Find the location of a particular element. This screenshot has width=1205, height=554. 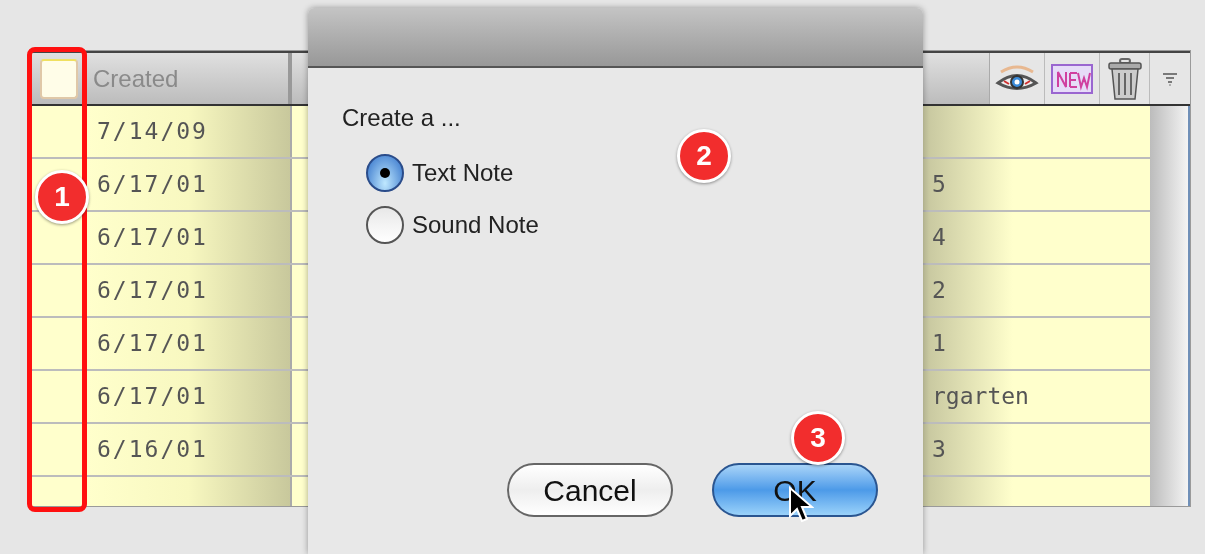

date-cell: 7/14/09 is located at coordinates (189, 131).